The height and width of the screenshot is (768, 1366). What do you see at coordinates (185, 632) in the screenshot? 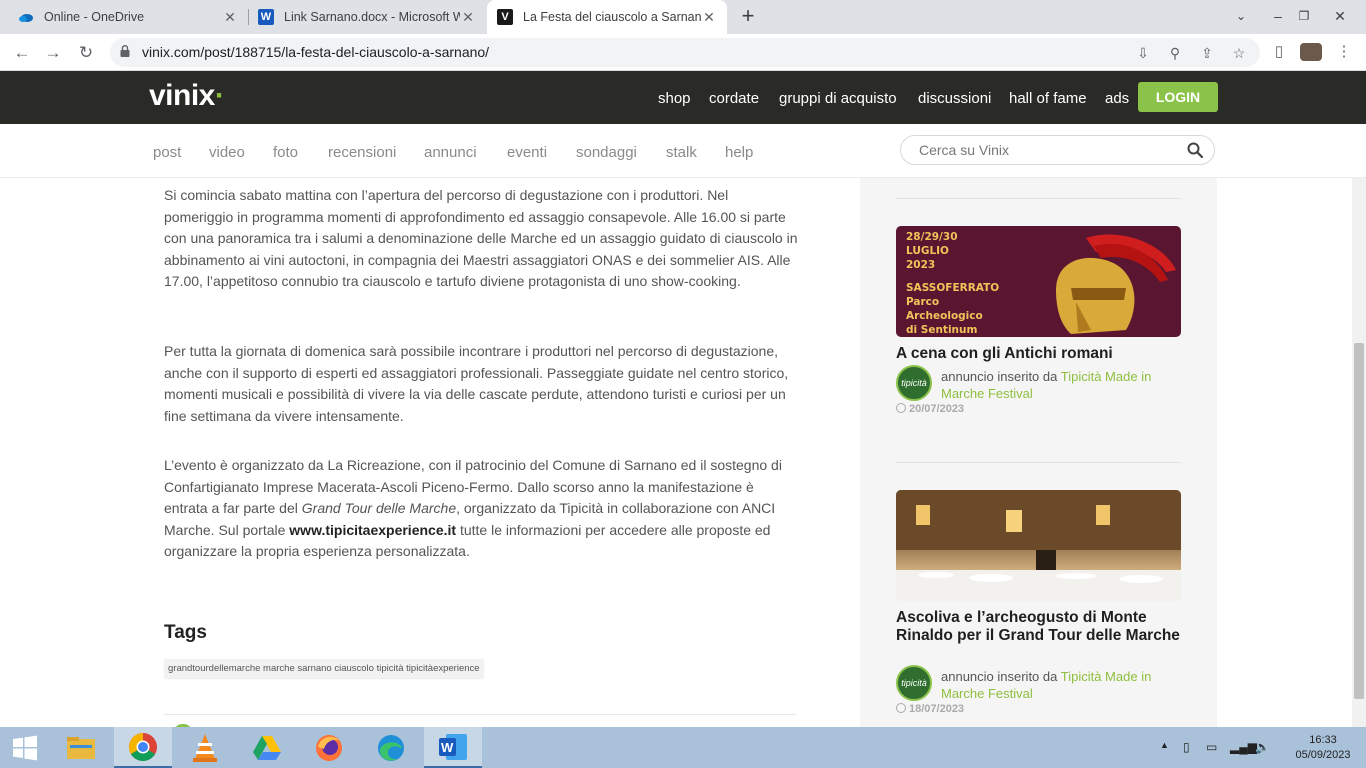
I see `tags-heading: Tags` at bounding box center [185, 632].